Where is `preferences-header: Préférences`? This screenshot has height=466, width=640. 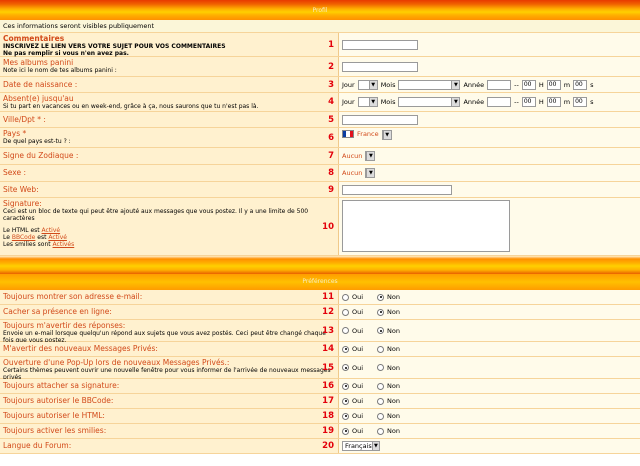 preferences-header: Préférences is located at coordinates (320, 282).